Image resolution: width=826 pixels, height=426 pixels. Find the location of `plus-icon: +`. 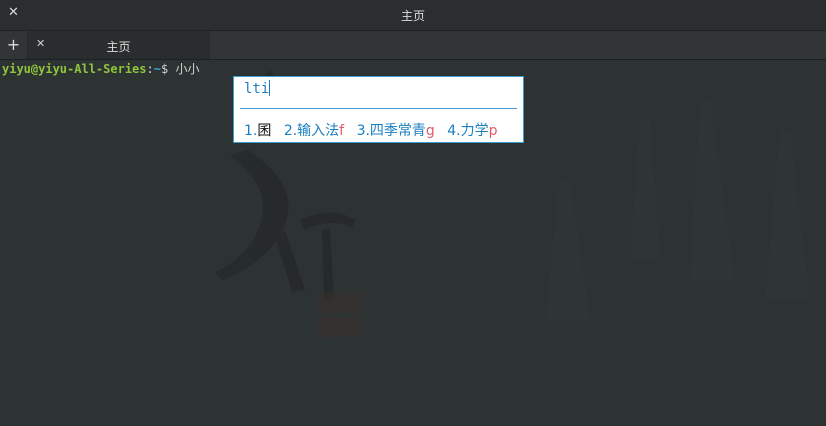

plus-icon: + is located at coordinates (13, 44).